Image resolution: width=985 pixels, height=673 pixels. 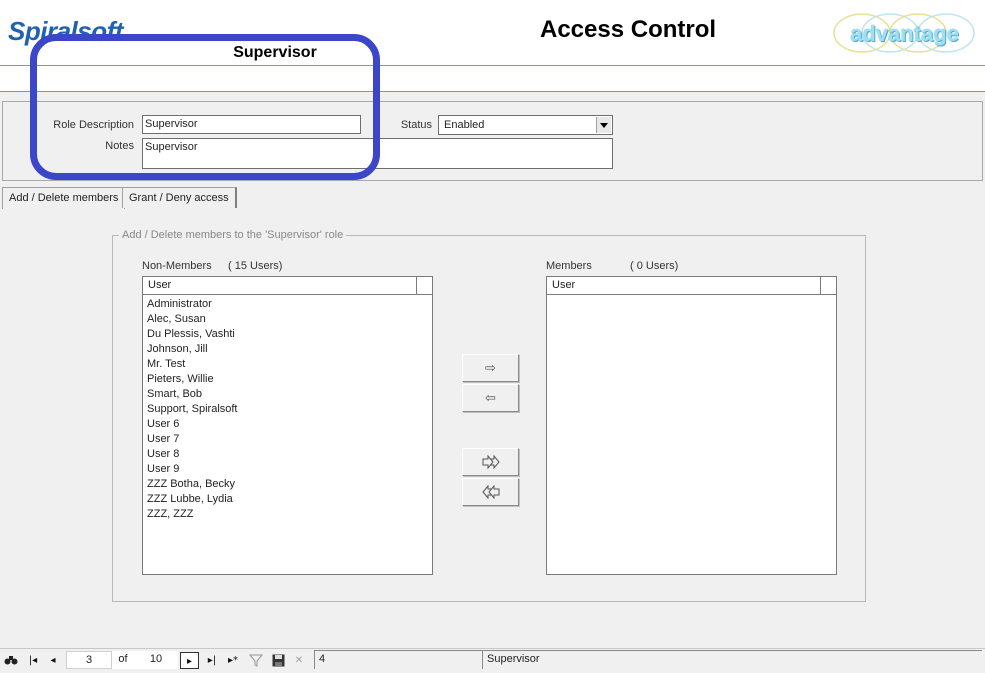 What do you see at coordinates (33, 660) in the screenshot?
I see `first-record-icon: |◂` at bounding box center [33, 660].